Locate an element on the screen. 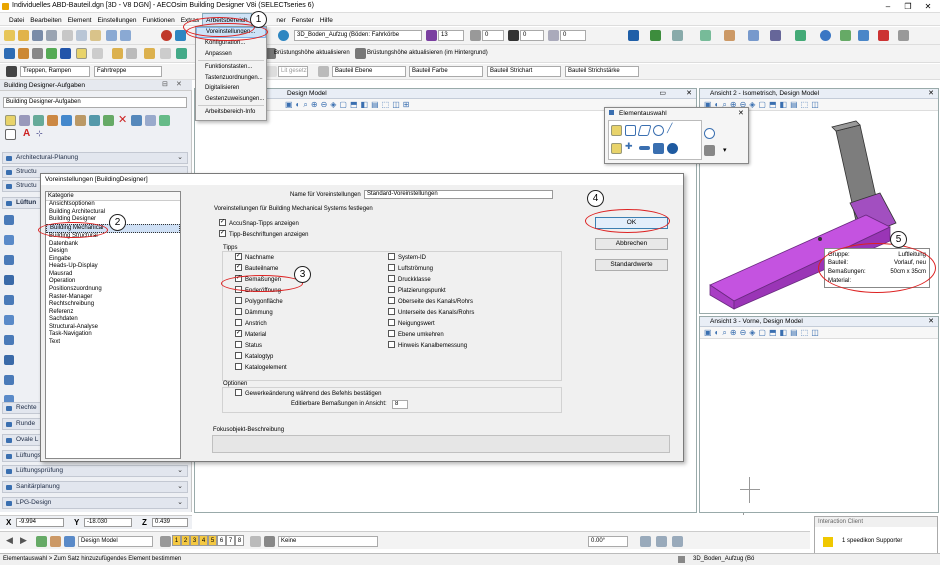 The image size is (940, 565). section-lpg: LPG-Design ⌄ is located at coordinates (95, 503).